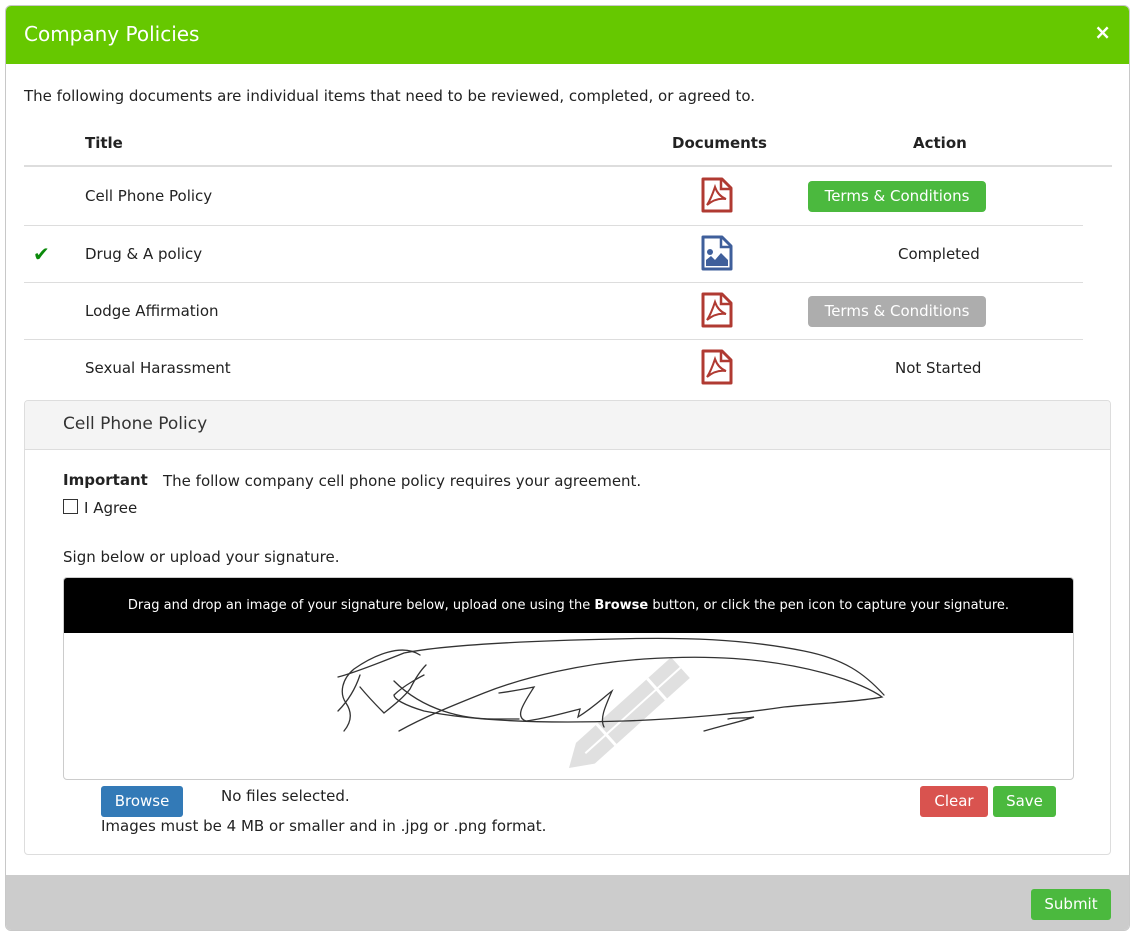 The width and height of the screenshot is (1135, 936). Describe the element at coordinates (41, 254) in the screenshot. I see `check-icon: ✔` at that location.